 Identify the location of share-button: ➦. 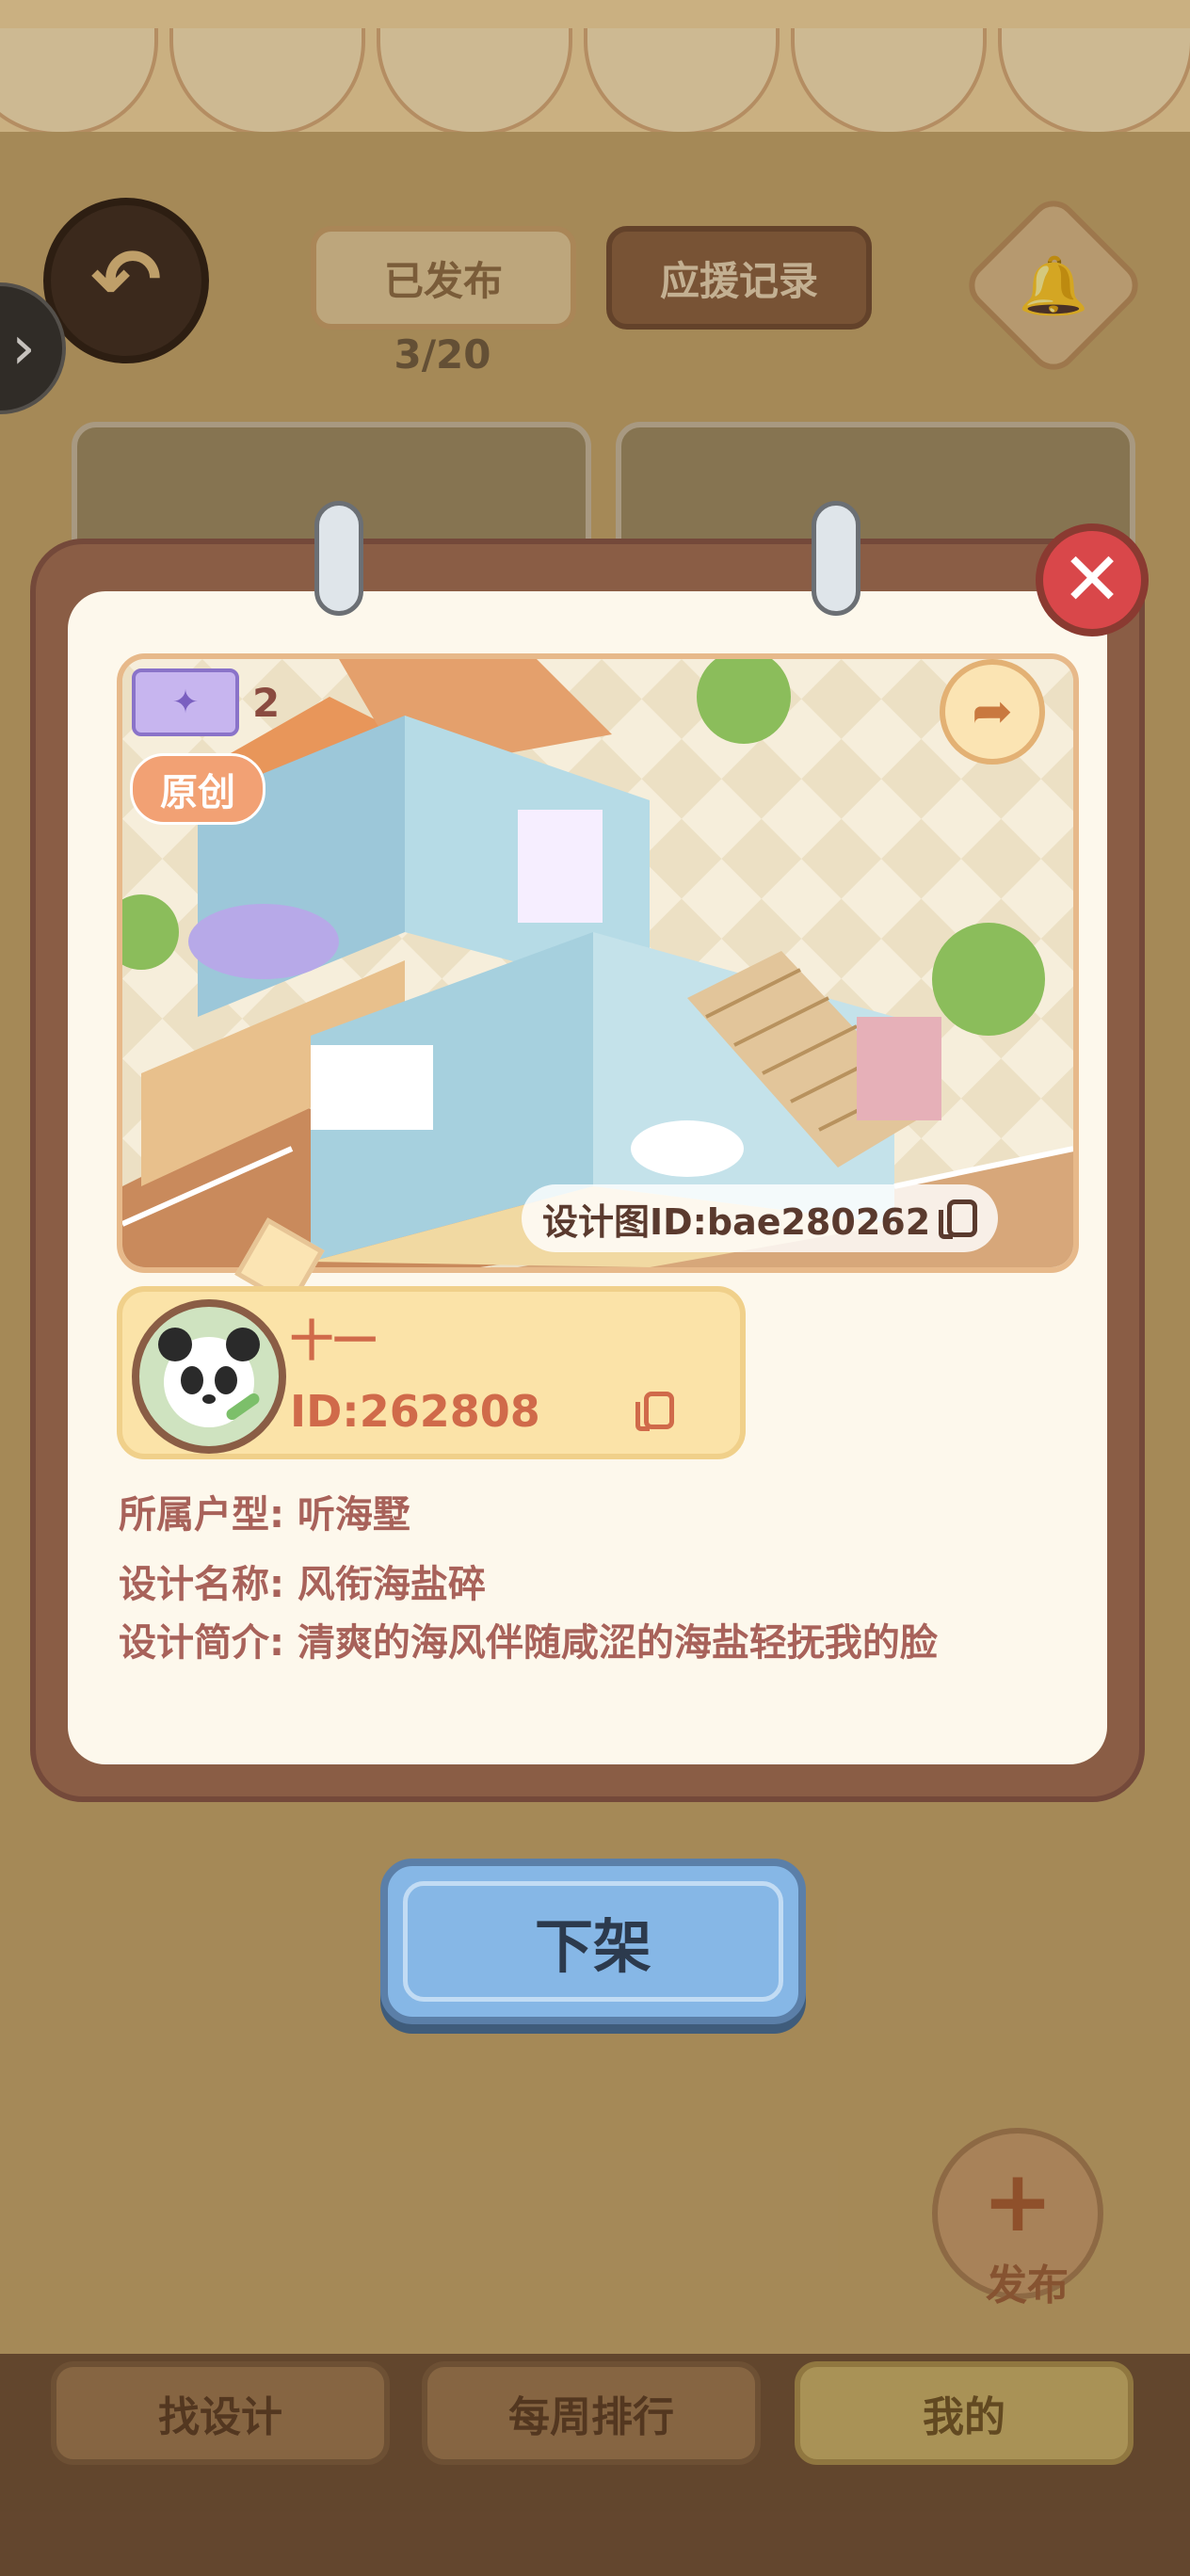
(992, 712).